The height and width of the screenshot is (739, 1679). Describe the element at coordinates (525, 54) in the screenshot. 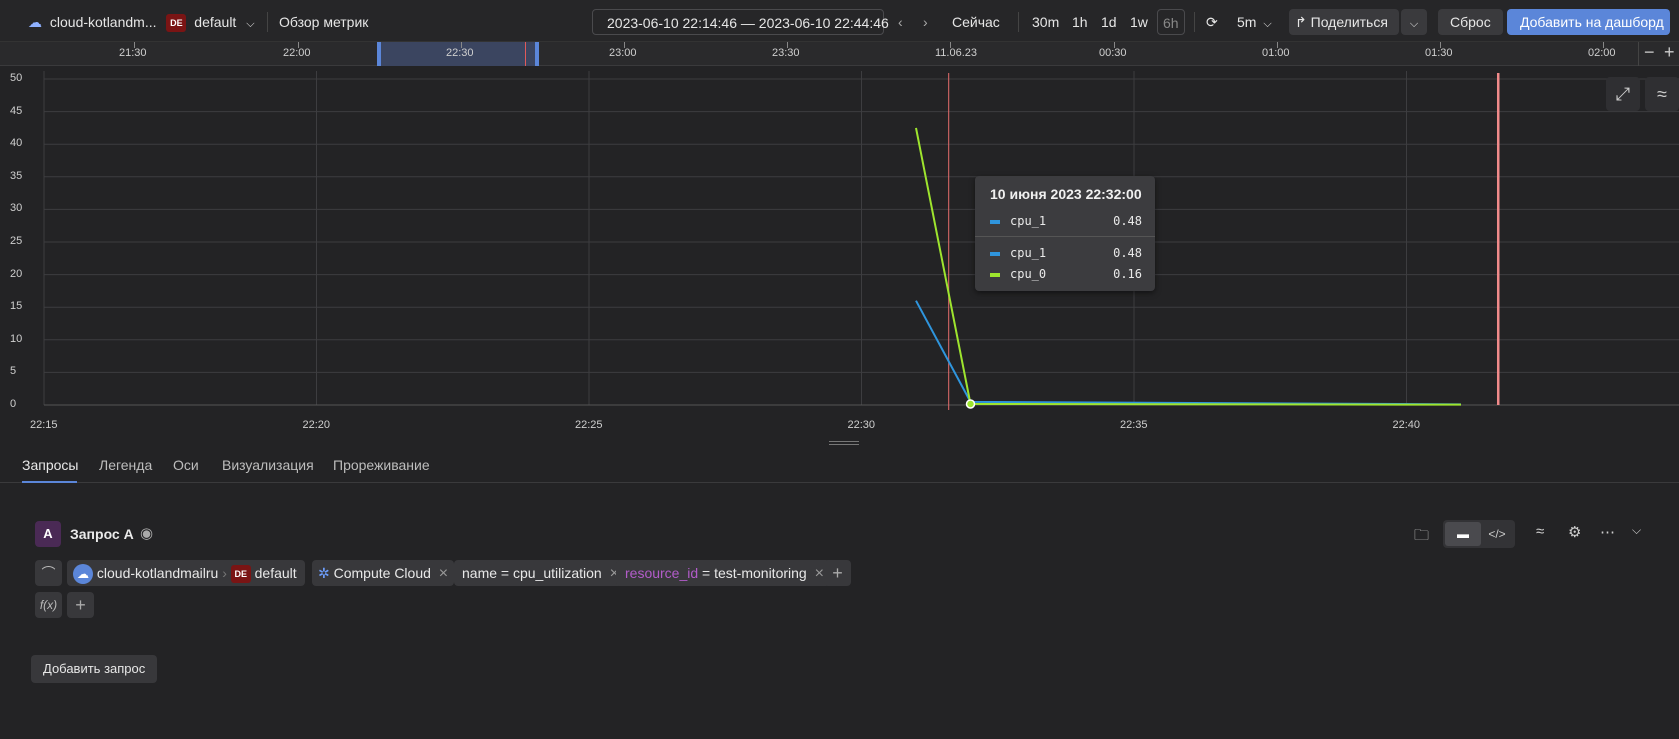

I see `now-marker` at that location.